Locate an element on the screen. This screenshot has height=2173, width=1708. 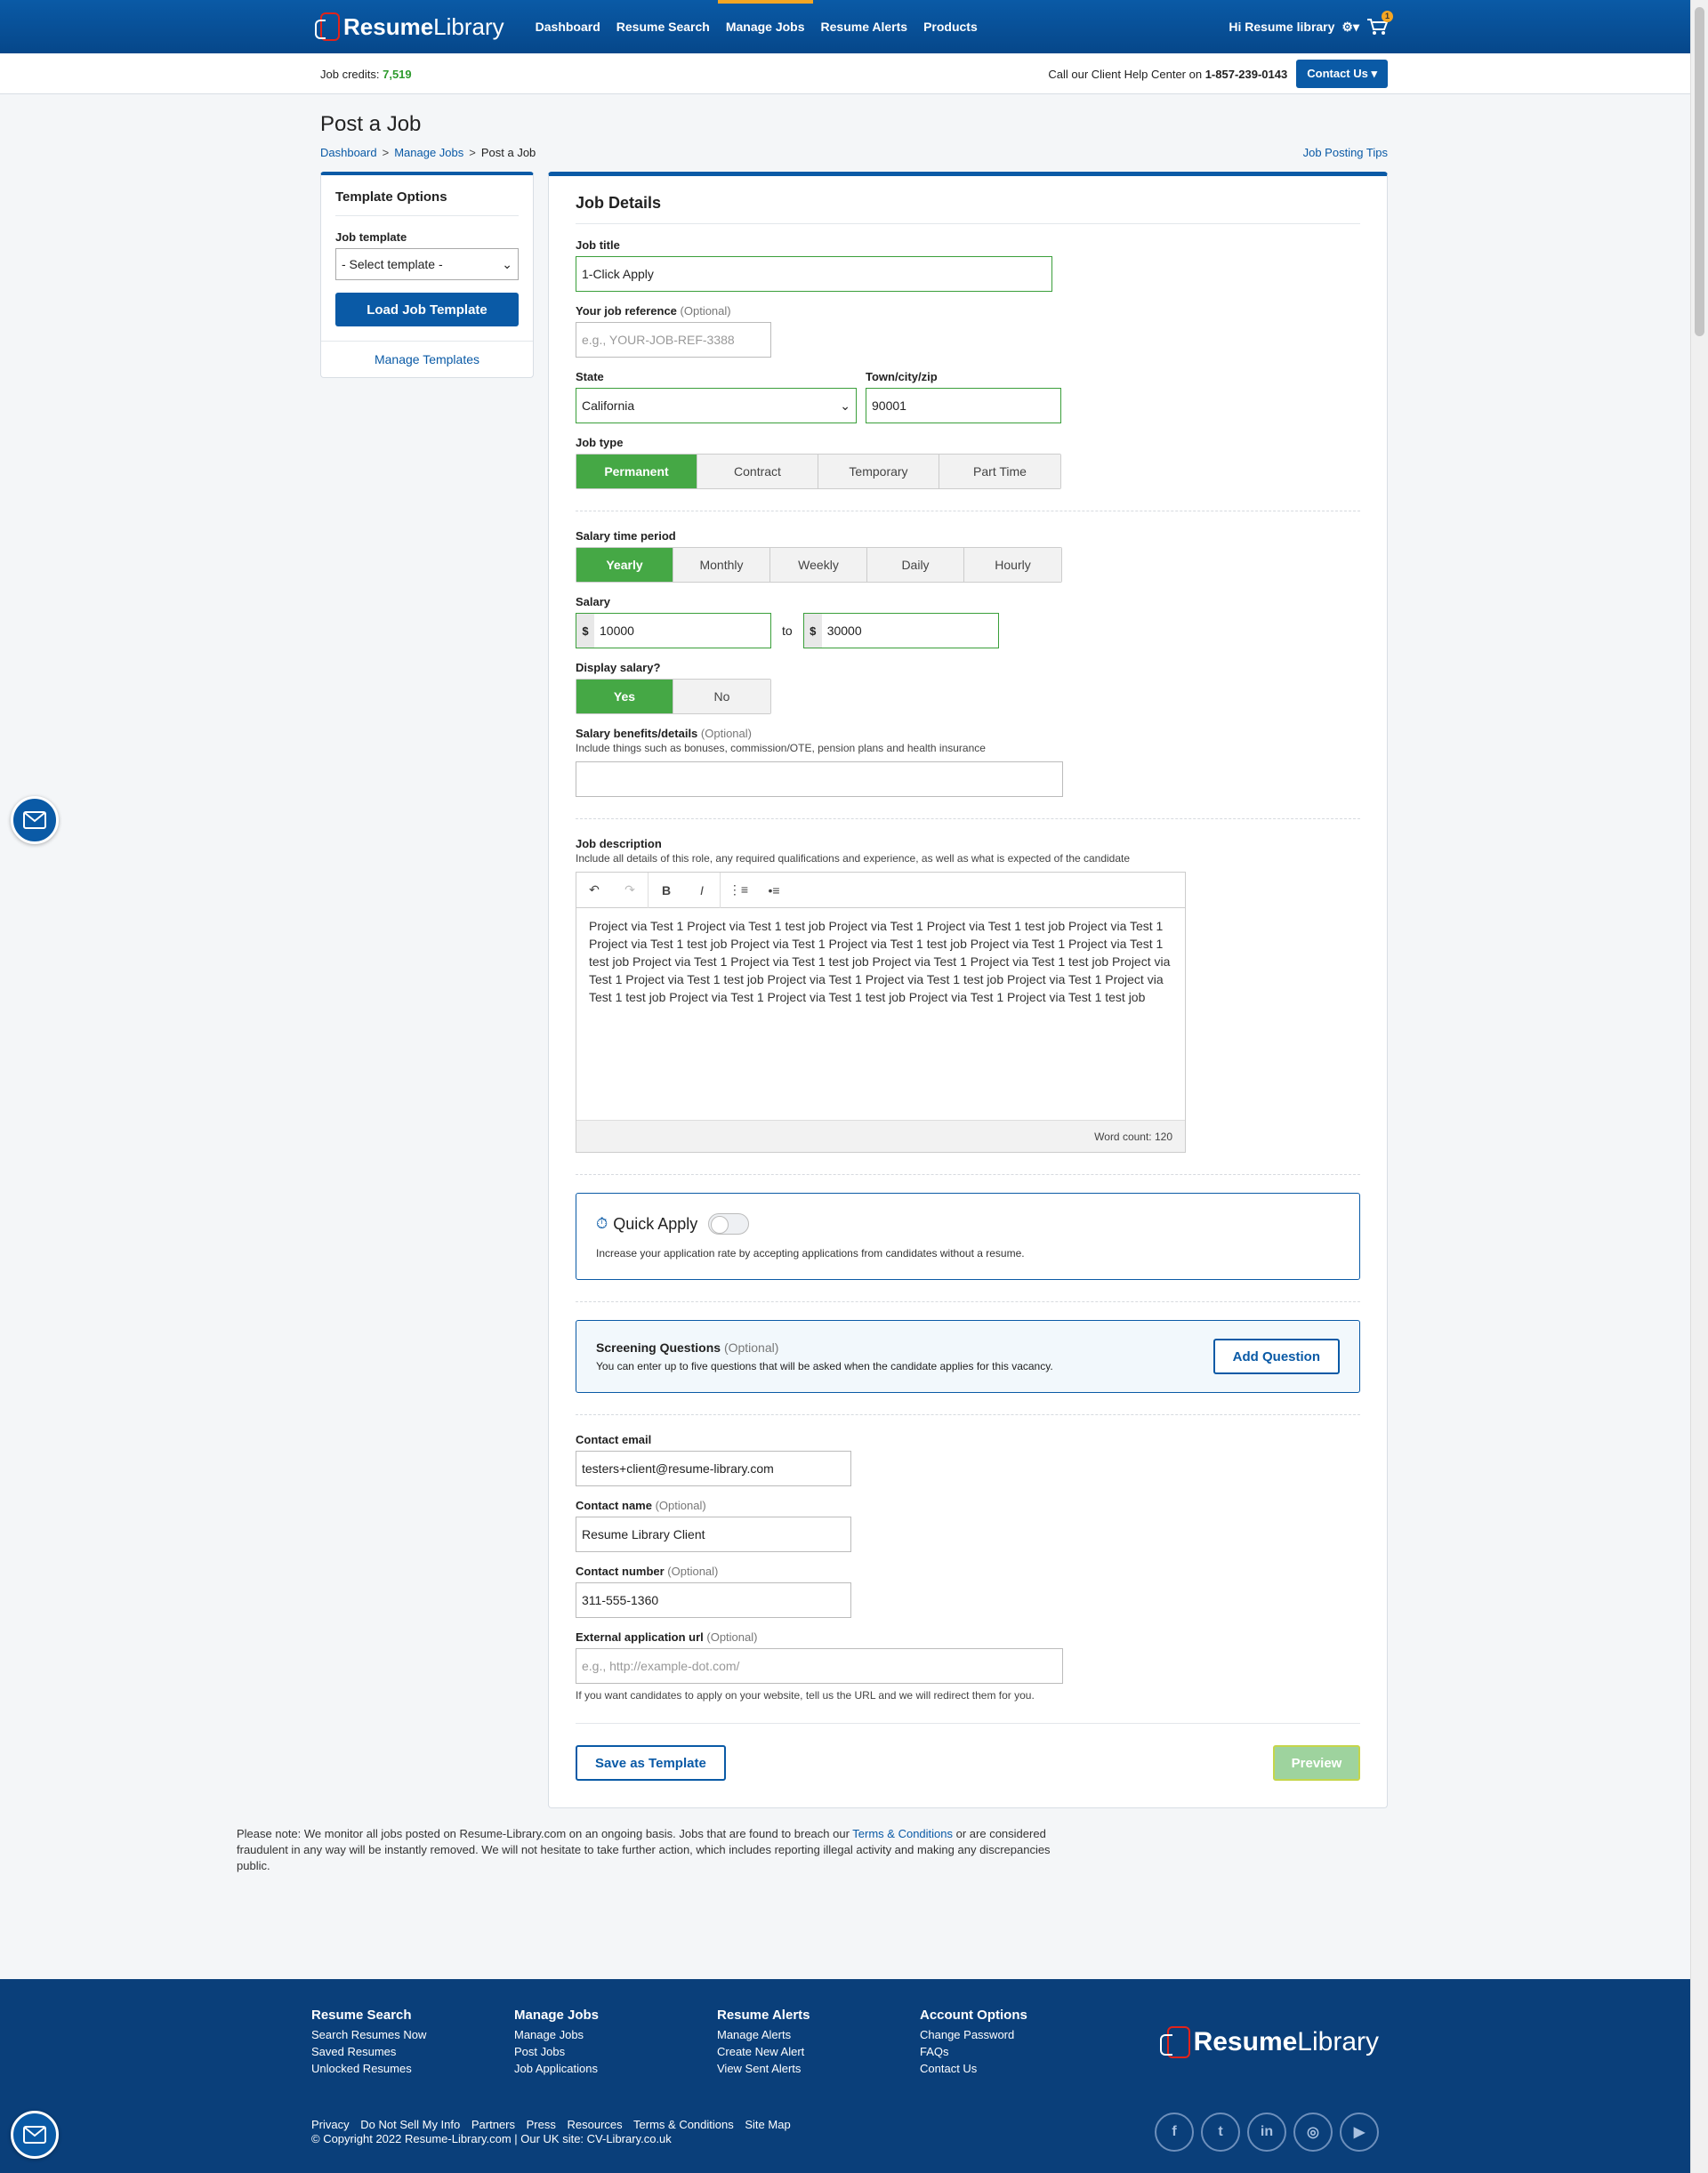
italic-icon: I is located at coordinates (702, 890).